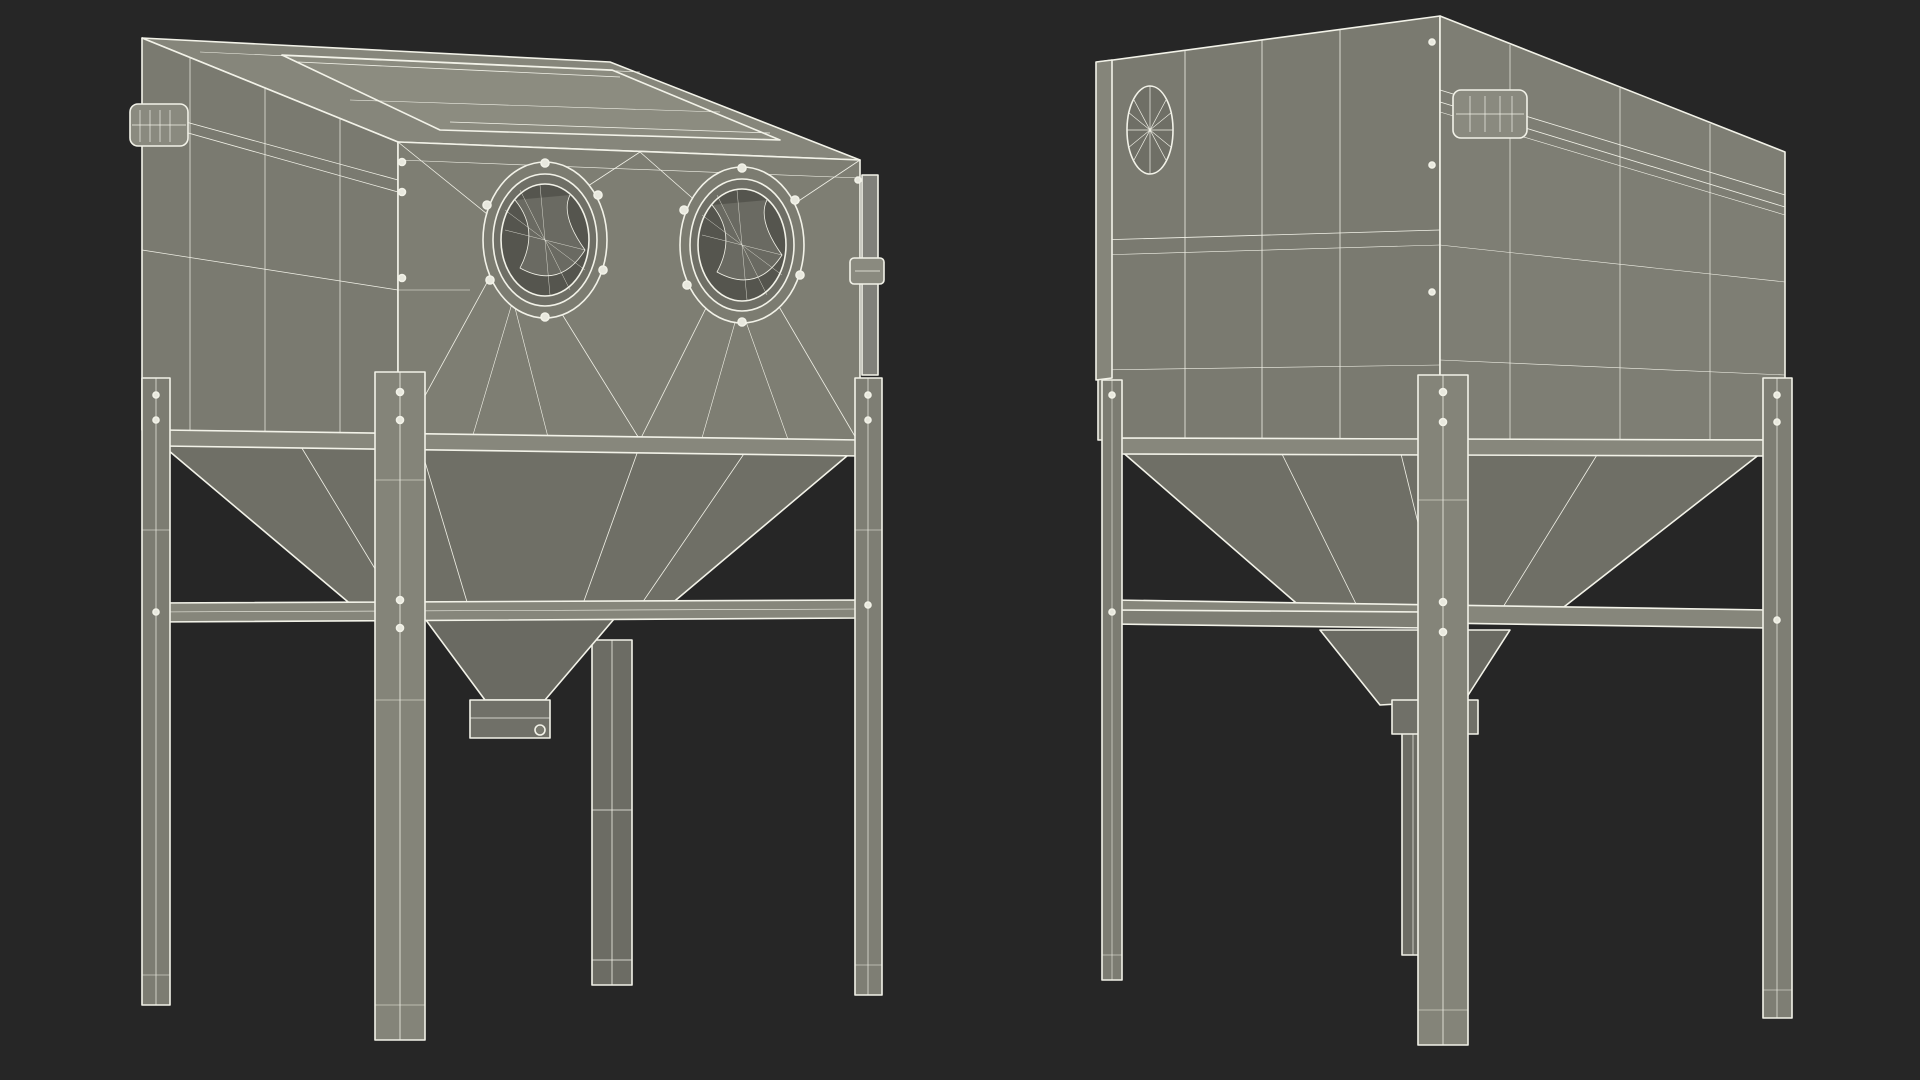 The image size is (1920, 1080). I want to click on glove-port-left, so click(545, 240).